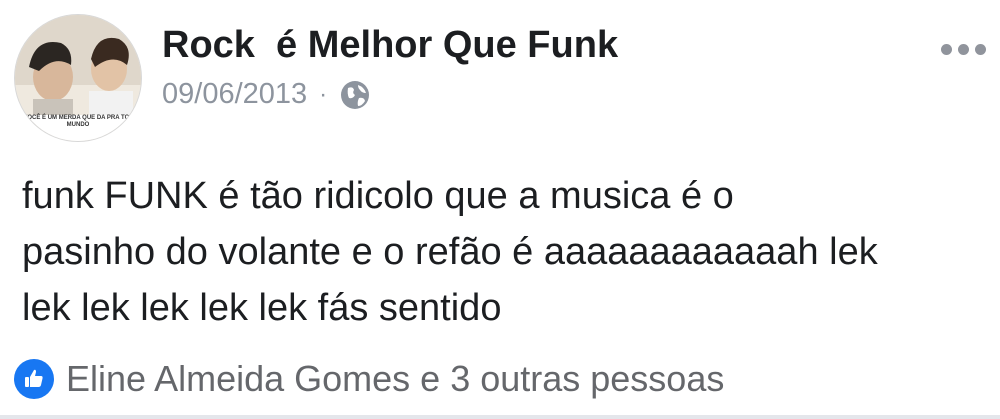  What do you see at coordinates (500, 417) in the screenshot?
I see `divider` at bounding box center [500, 417].